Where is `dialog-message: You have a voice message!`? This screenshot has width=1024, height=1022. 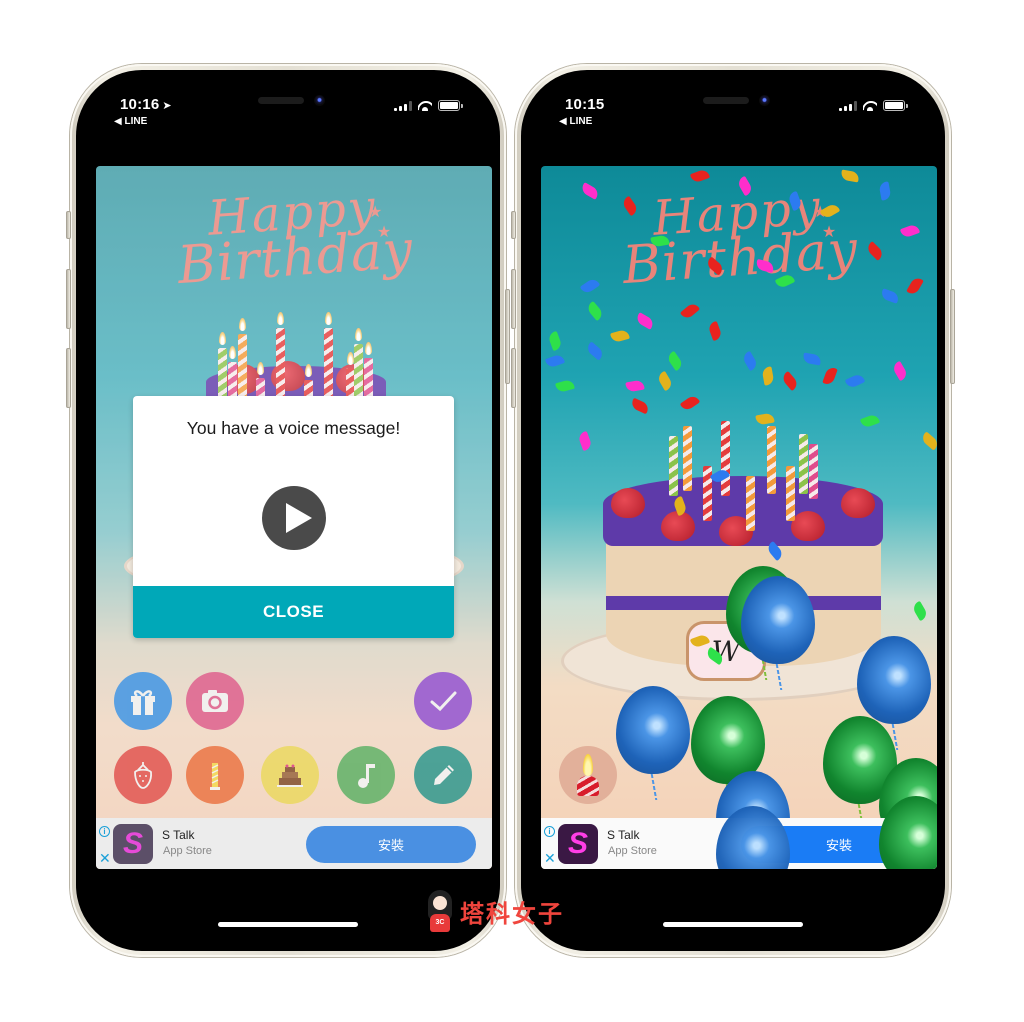
dialog-message: You have a voice message! is located at coordinates (293, 428).